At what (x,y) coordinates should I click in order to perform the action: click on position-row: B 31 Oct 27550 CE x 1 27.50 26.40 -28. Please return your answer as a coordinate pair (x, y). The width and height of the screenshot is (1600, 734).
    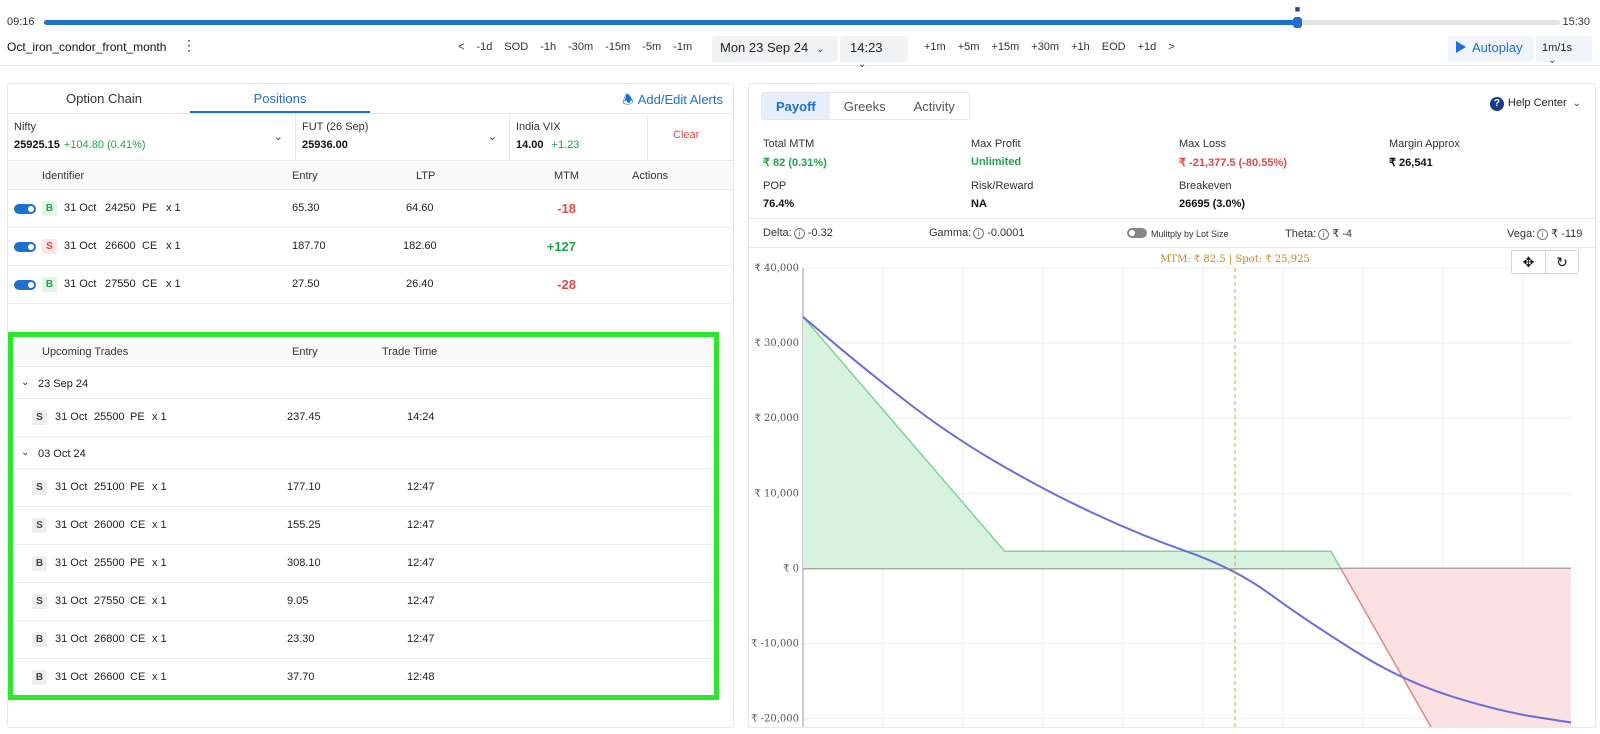
    Looking at the image, I should click on (370, 285).